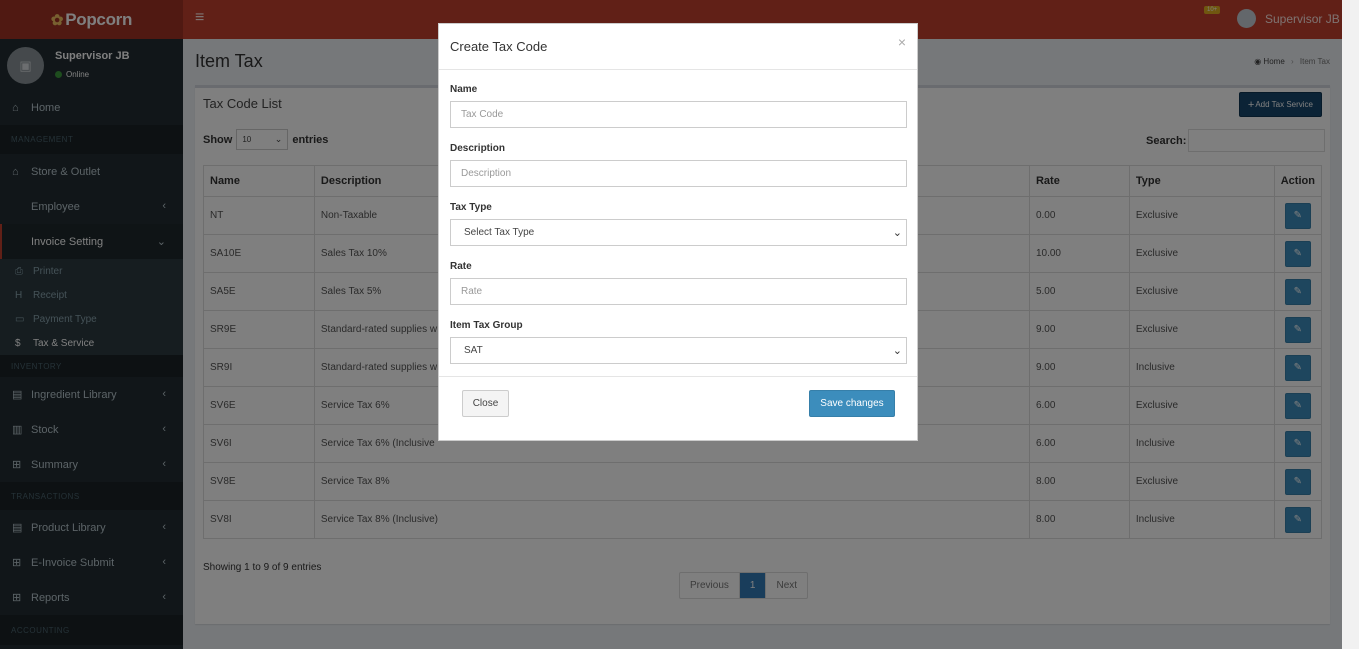  Describe the element at coordinates (1350, 324) in the screenshot. I see `page-scrollbar` at that location.